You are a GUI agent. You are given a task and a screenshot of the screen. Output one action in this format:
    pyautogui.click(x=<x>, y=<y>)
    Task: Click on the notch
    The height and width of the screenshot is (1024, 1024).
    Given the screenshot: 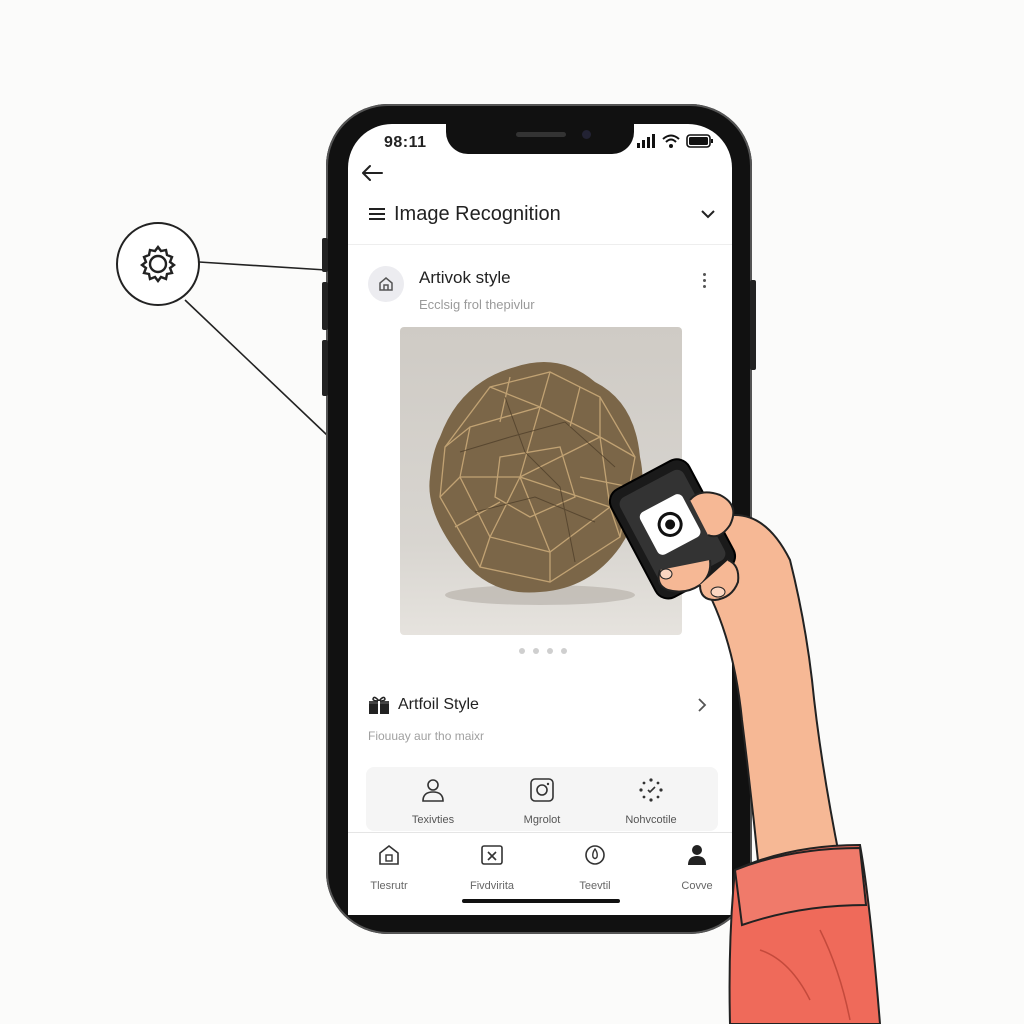 What is the action you would take?
    pyautogui.click(x=540, y=139)
    